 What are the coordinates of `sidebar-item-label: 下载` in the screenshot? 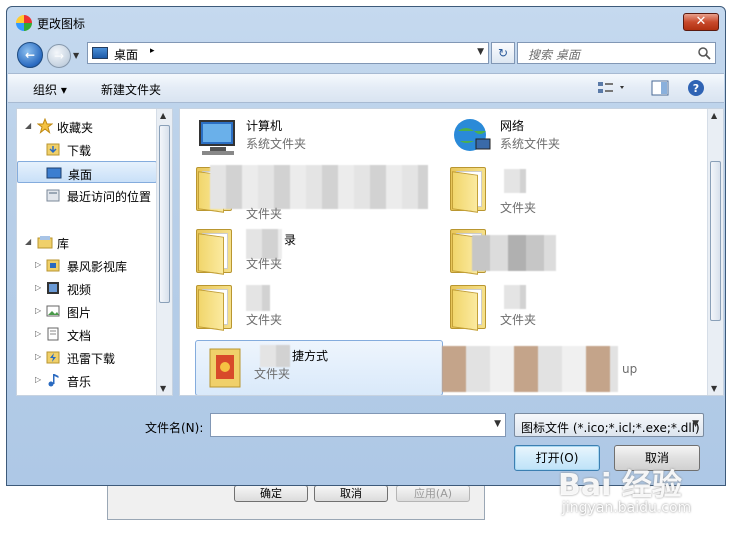 It's located at (79, 151).